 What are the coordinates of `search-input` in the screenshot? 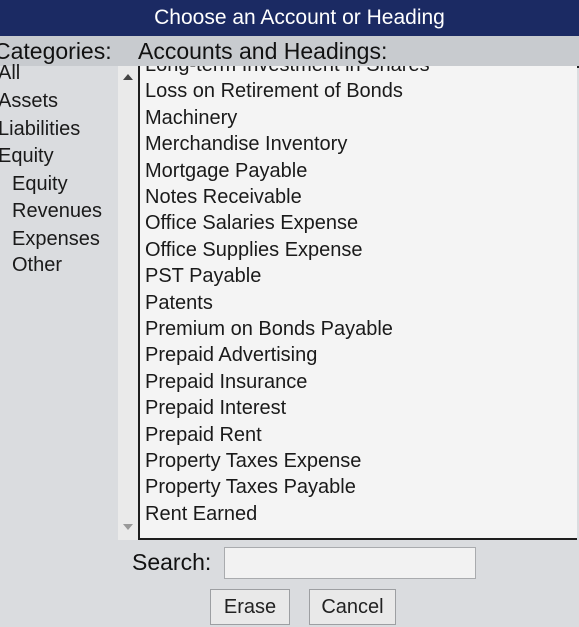 It's located at (350, 563).